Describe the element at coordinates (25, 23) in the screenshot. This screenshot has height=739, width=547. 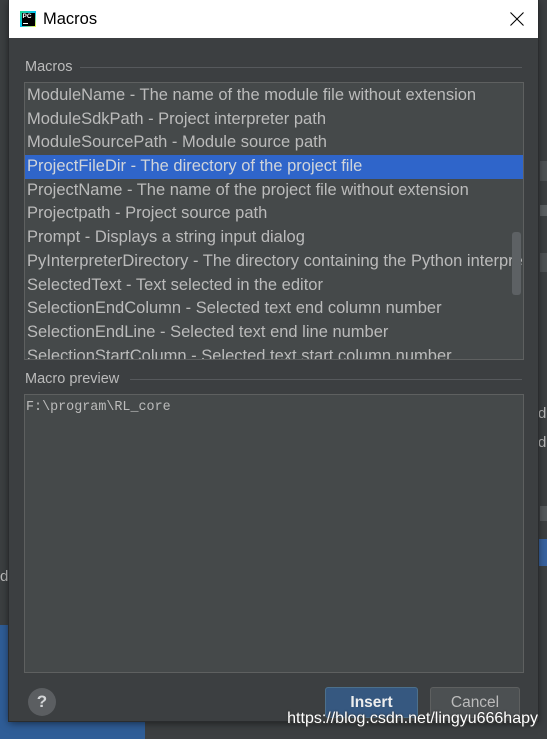
I see `logo-underscore` at that location.